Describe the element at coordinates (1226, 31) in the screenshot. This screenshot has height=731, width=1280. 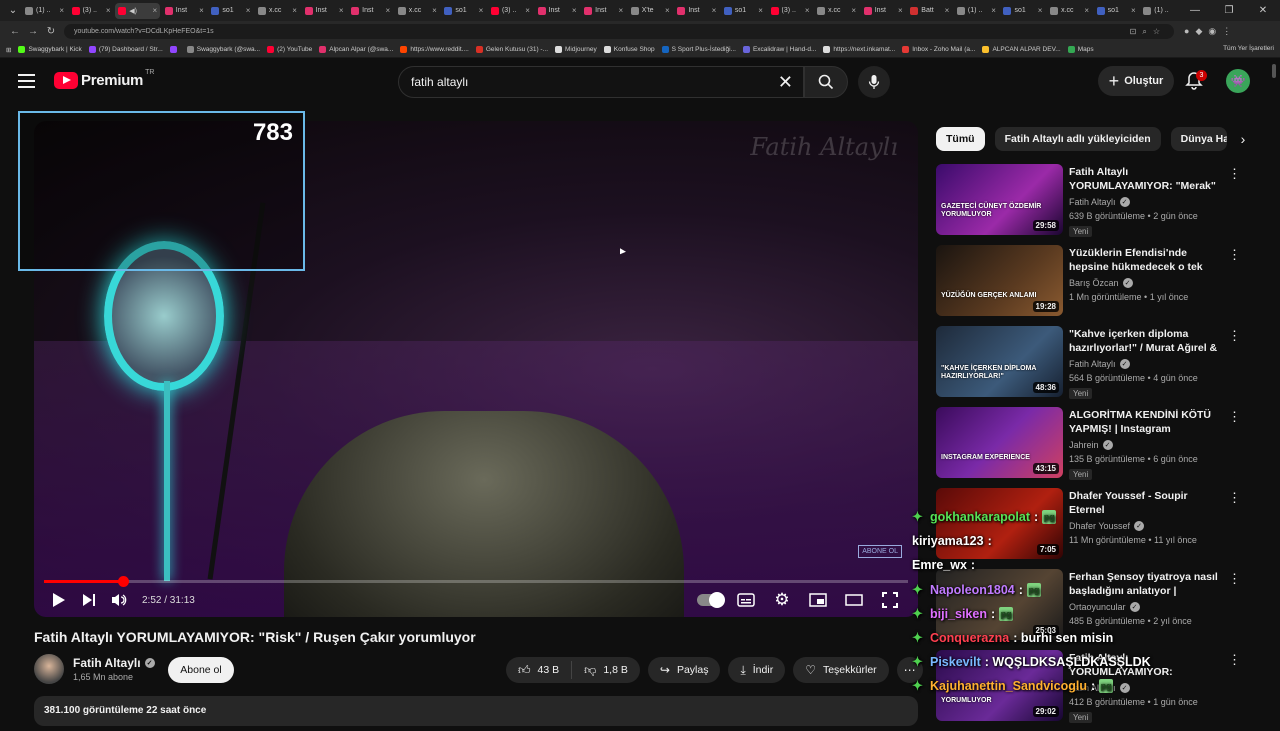
I see `browser-menu-icon: ⋮` at that location.